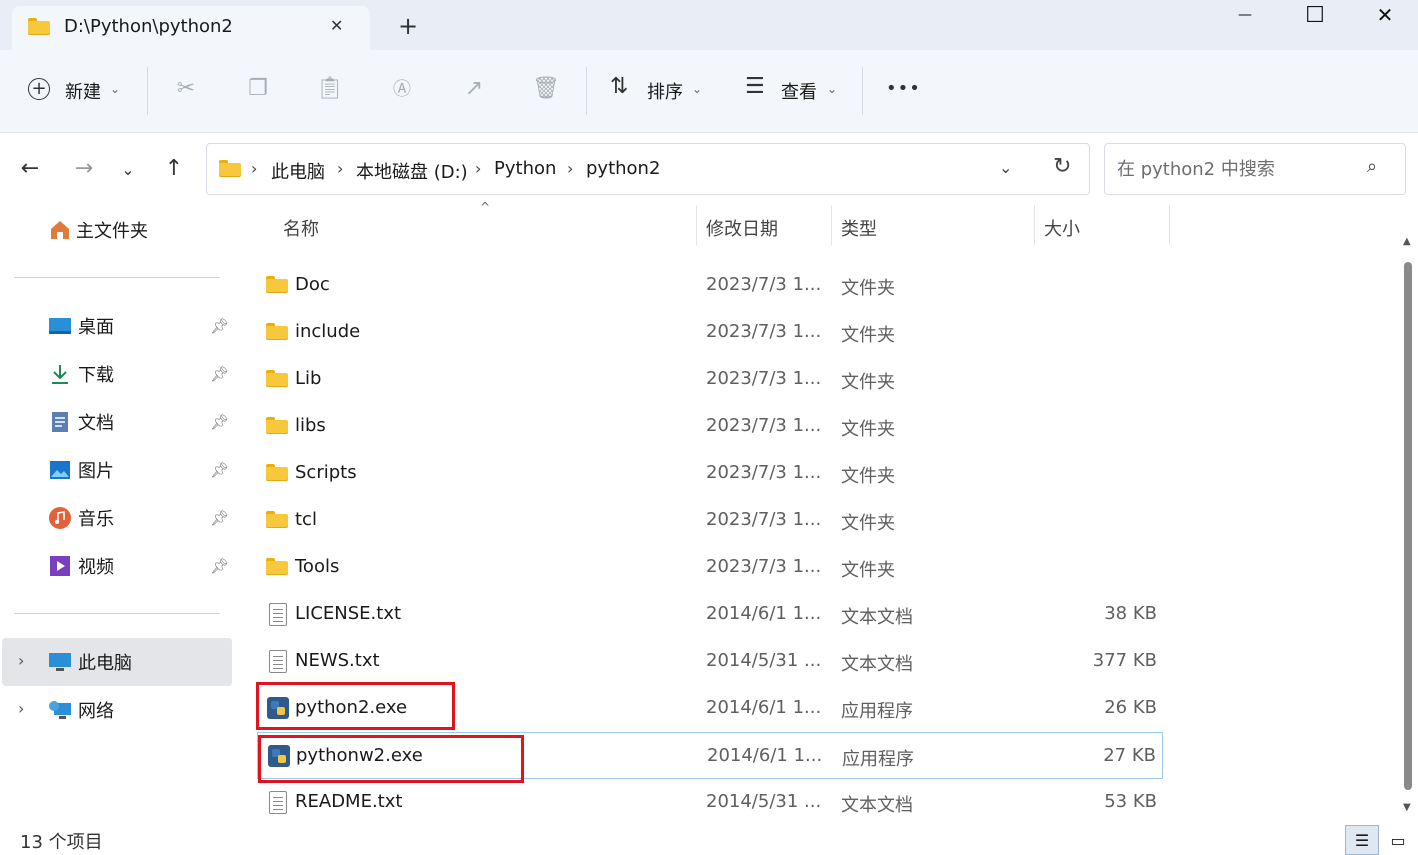 This screenshot has width=1418, height=855. I want to click on download-icon, so click(60, 374).